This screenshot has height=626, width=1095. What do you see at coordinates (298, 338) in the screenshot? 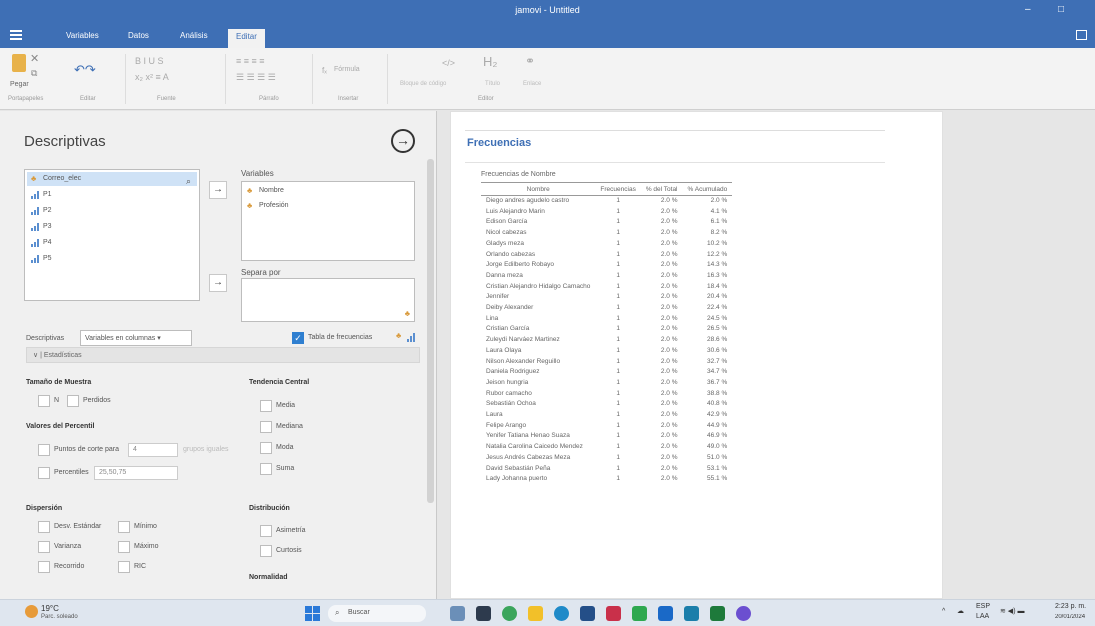
I see `frequency-table-checkbox: ✓` at bounding box center [298, 338].